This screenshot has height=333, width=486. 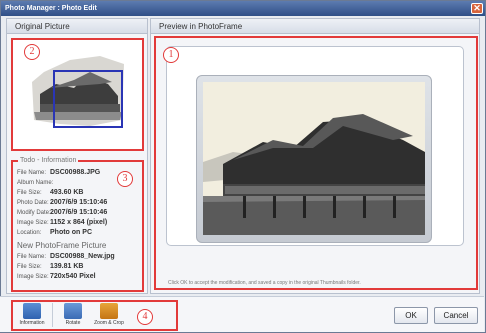 I want to click on info-label: Photo Date:, so click(x=33, y=203).